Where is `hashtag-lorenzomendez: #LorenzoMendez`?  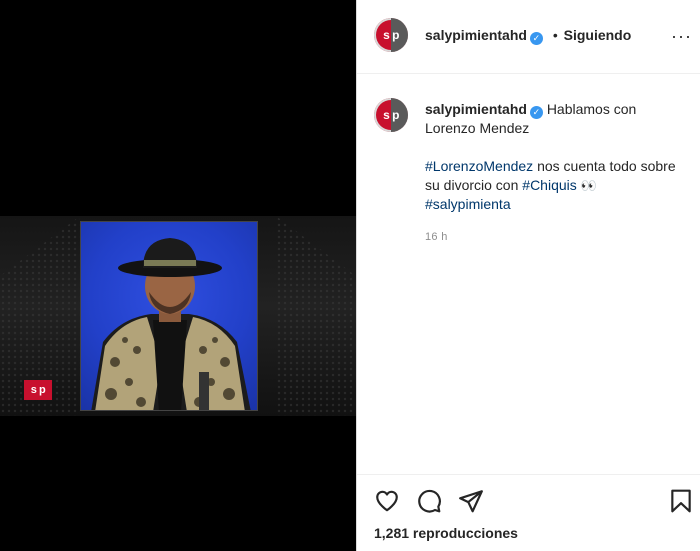 hashtag-lorenzomendez: #LorenzoMendez is located at coordinates (479, 166).